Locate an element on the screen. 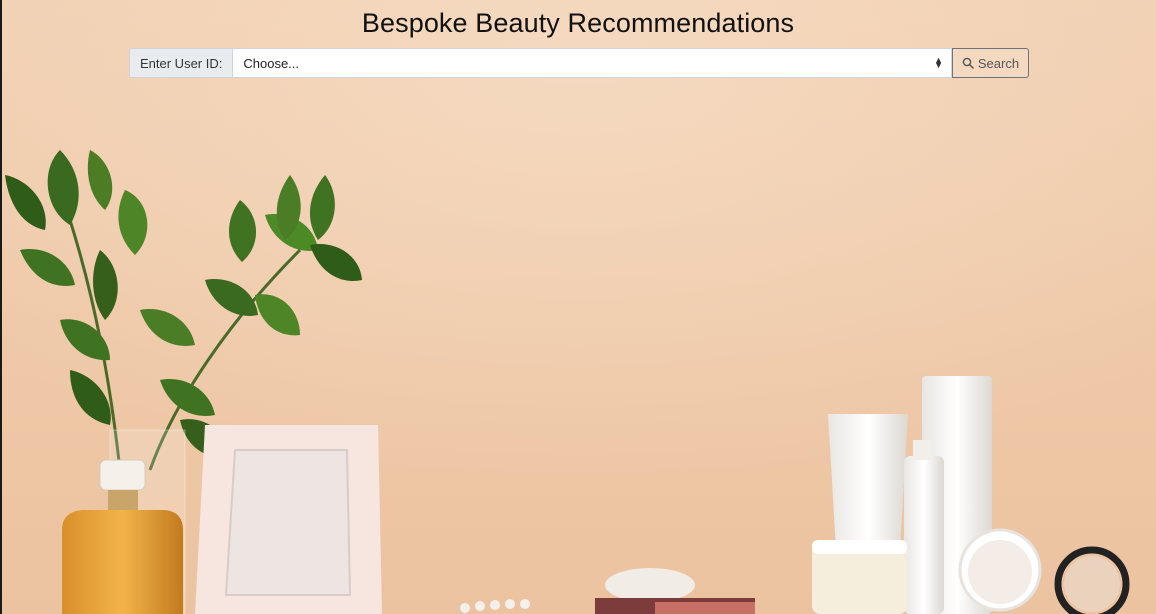 Image resolution: width=1156 pixels, height=614 pixels. window-edge is located at coordinates (1, 307).